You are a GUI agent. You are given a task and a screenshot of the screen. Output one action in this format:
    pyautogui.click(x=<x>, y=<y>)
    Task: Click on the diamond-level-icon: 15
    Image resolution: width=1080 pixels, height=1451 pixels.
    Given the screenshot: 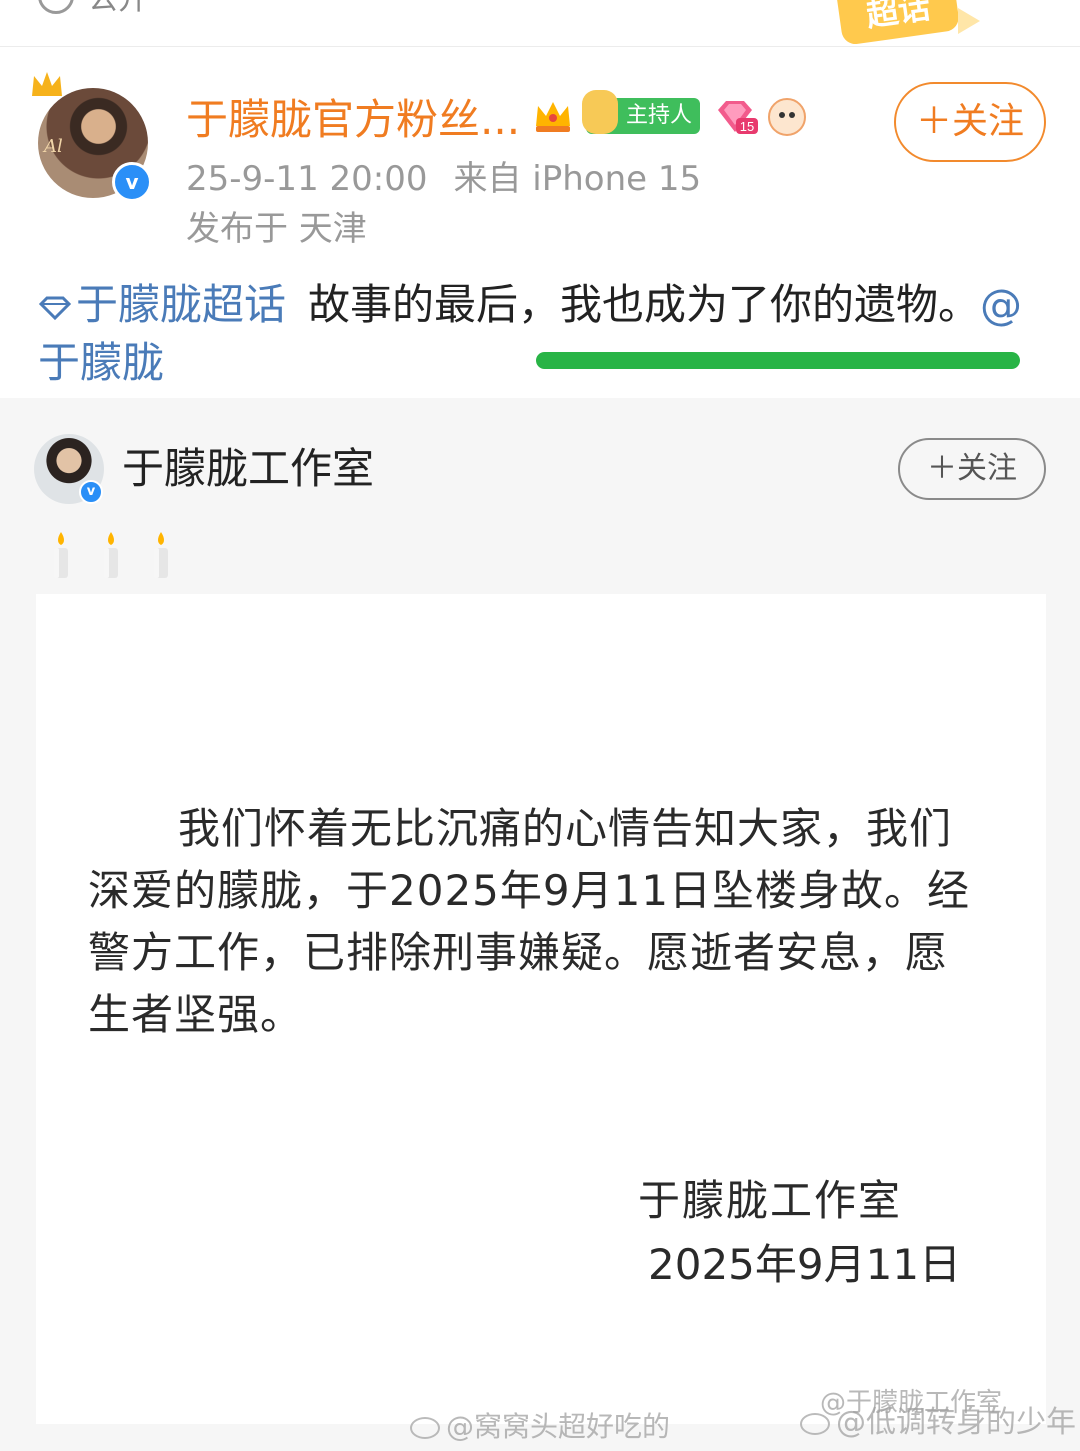 What is the action you would take?
    pyautogui.click(x=736, y=117)
    